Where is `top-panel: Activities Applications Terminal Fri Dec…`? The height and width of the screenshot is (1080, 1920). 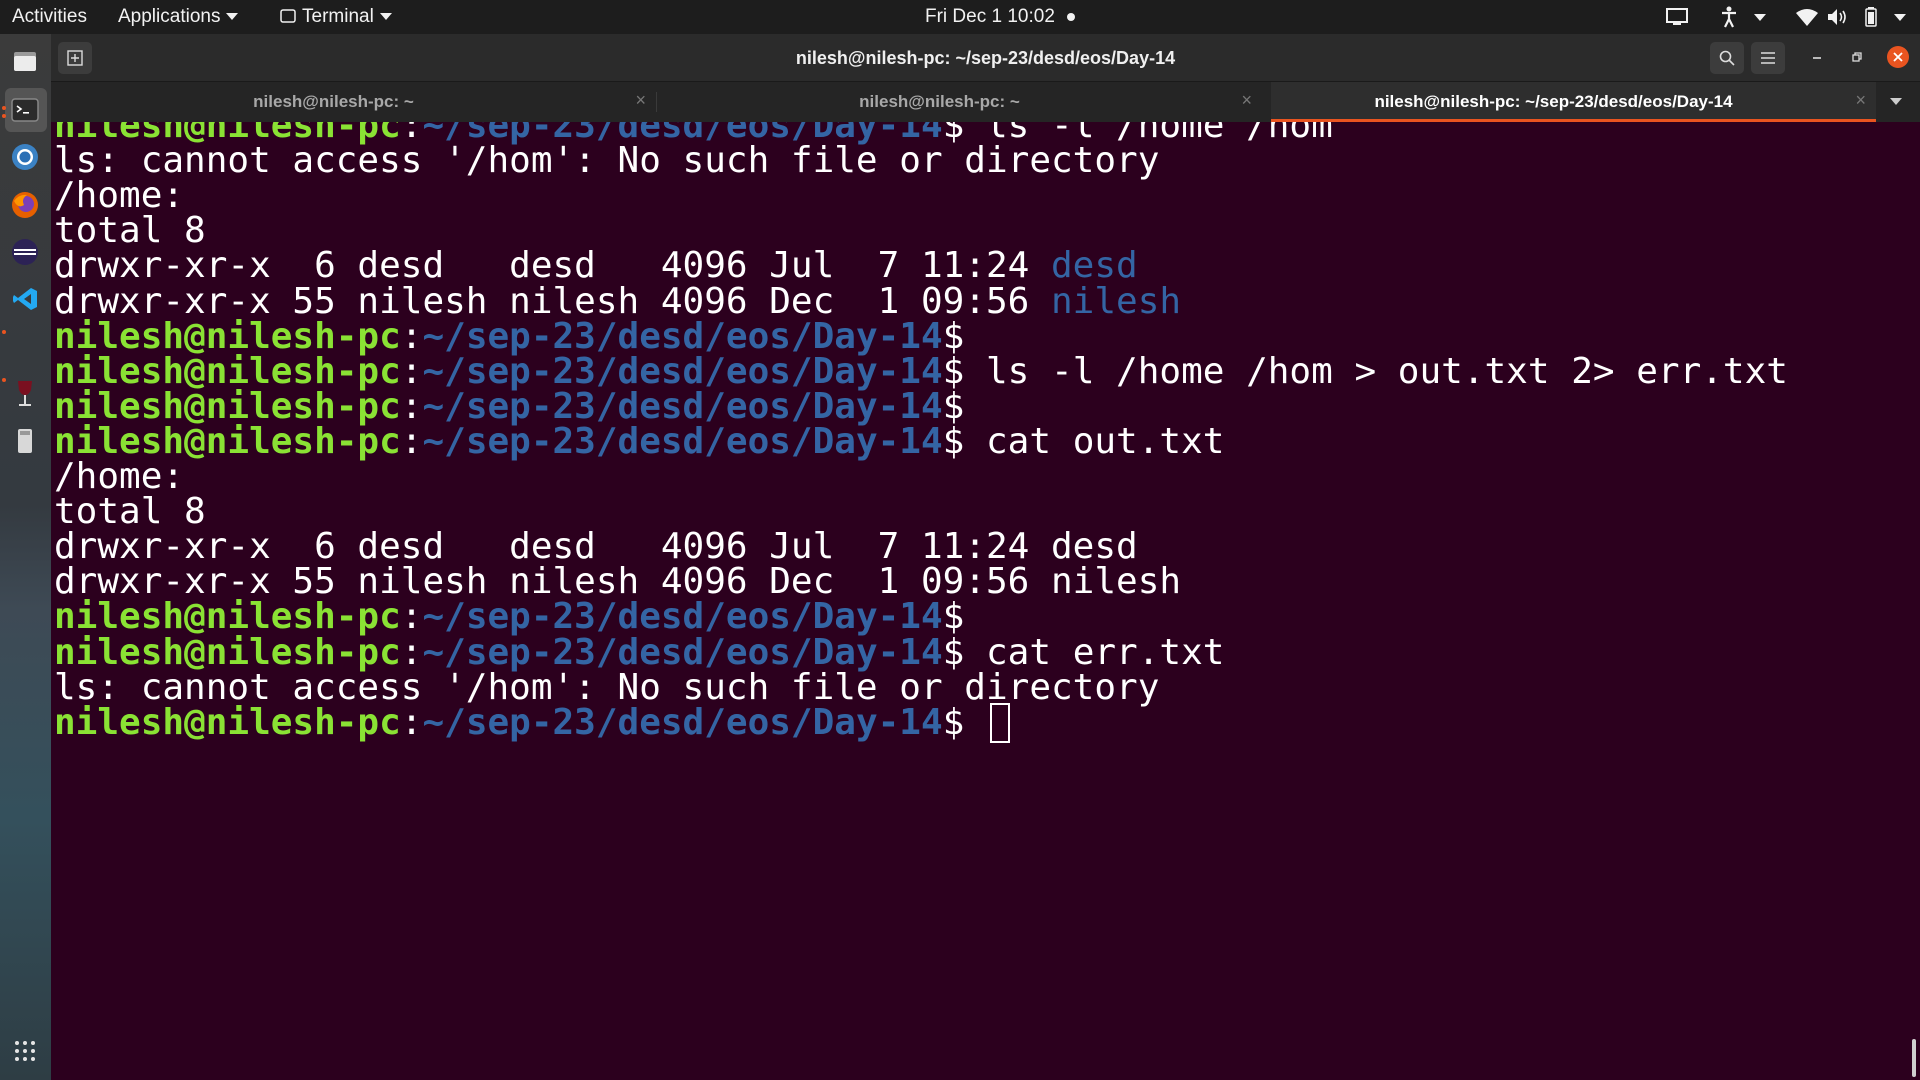
top-panel: Activities Applications Terminal Fri Dec… is located at coordinates (960, 17).